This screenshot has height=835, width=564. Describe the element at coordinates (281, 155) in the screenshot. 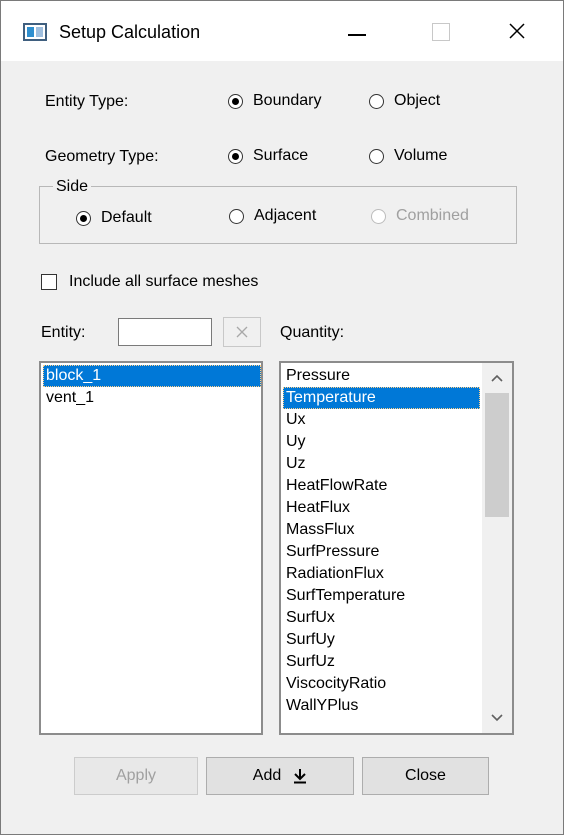

I see `radio-surface-label: Surface` at that location.